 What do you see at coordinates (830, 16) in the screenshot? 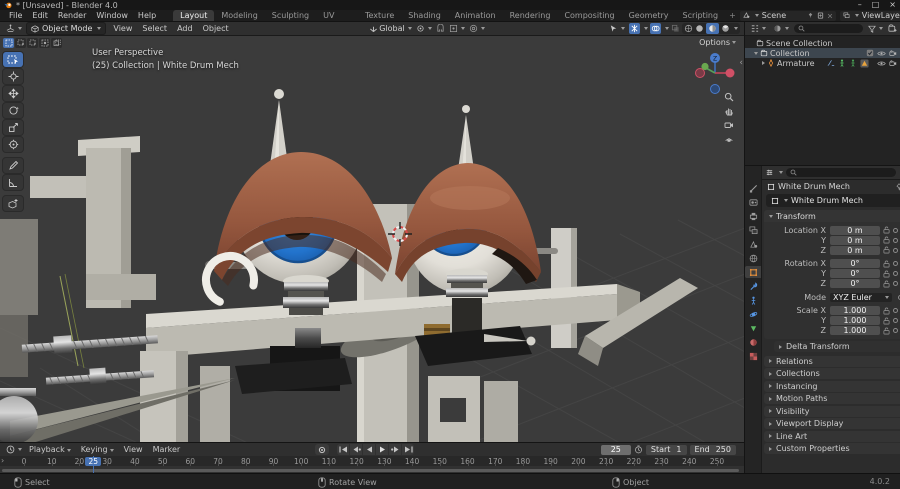
I see `unlink-scene-icon` at bounding box center [830, 16].